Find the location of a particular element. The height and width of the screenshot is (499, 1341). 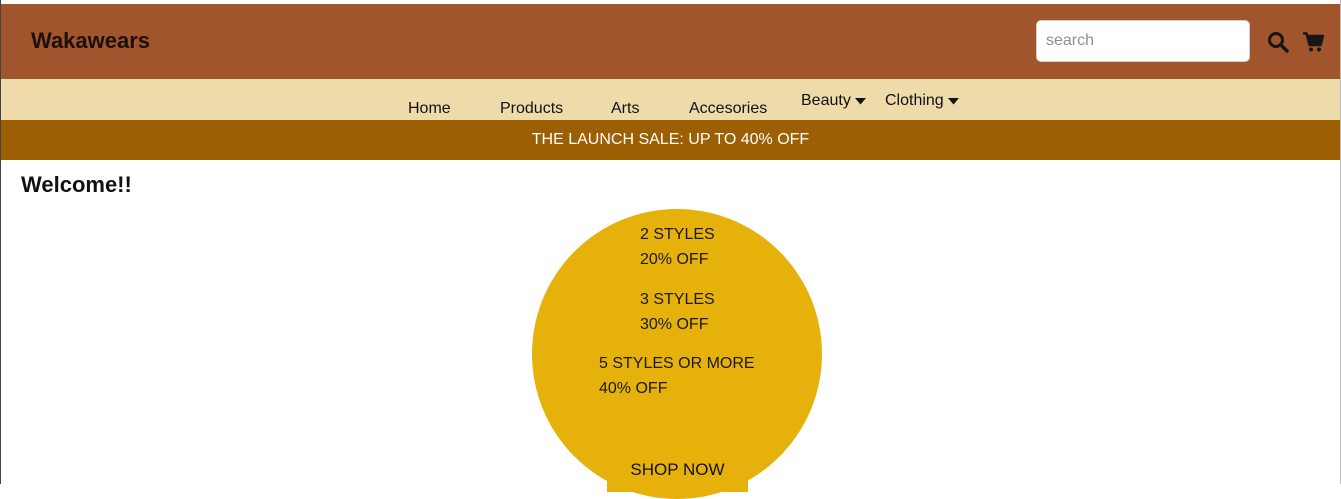

offer-discount: 40% OFF is located at coordinates (633, 388).